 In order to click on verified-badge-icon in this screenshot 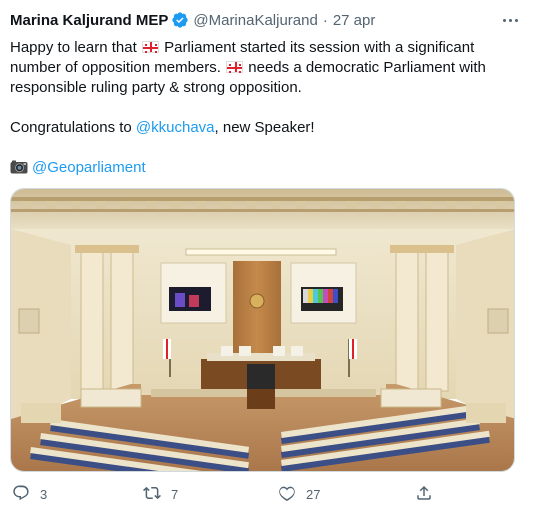, I will do `click(180, 20)`.